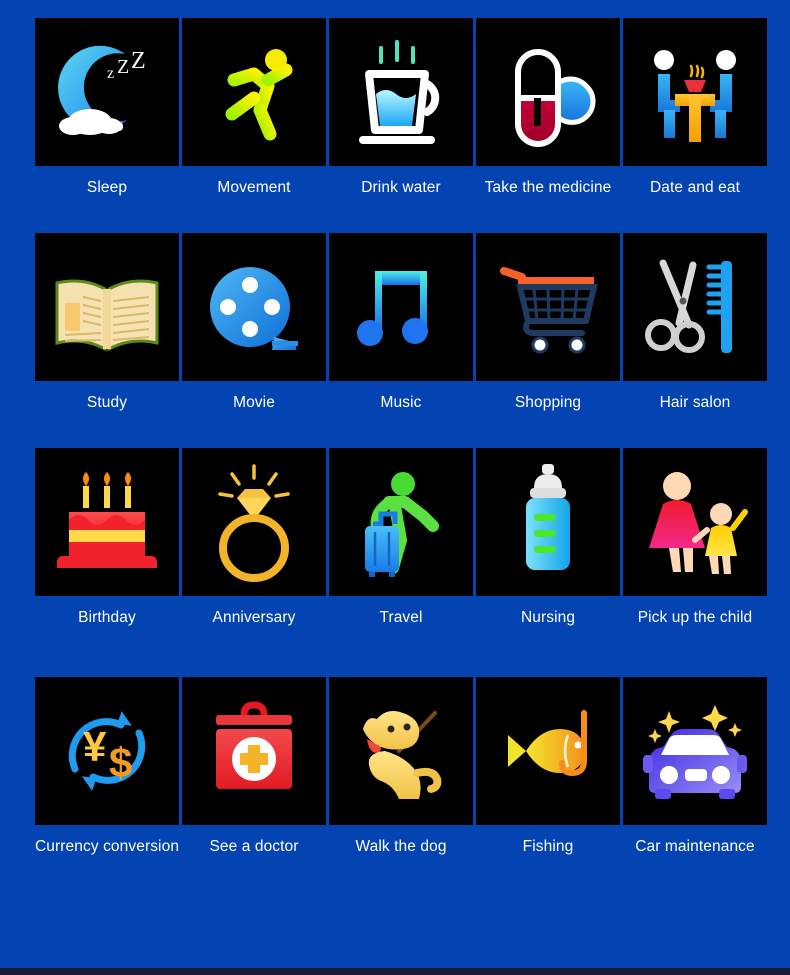  Describe the element at coordinates (254, 402) in the screenshot. I see `tile-label: Movie` at that location.